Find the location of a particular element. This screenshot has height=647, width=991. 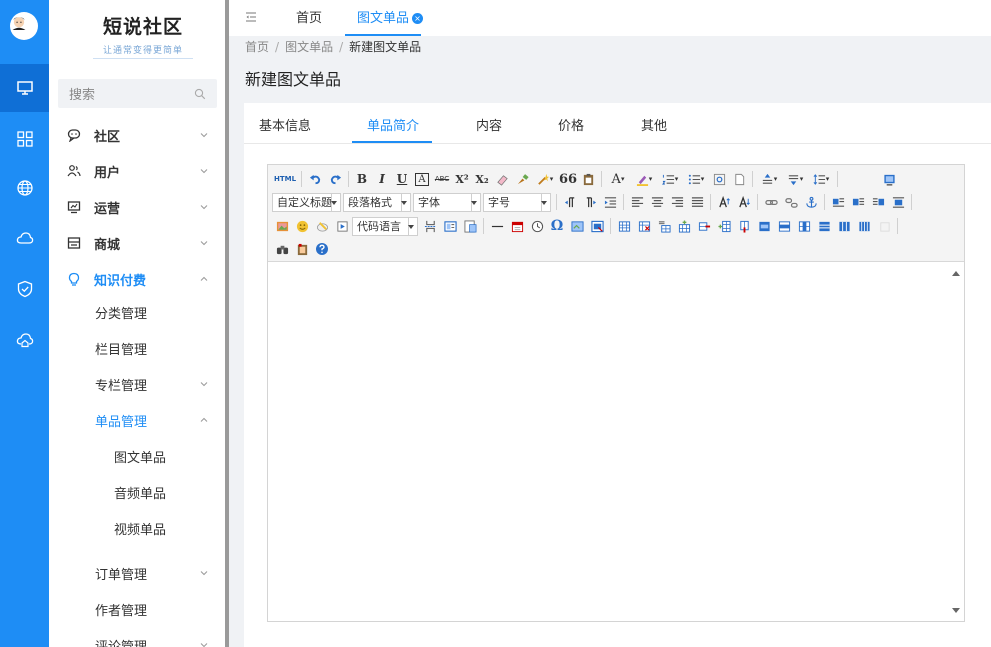

image-left-button is located at coordinates (858, 202).